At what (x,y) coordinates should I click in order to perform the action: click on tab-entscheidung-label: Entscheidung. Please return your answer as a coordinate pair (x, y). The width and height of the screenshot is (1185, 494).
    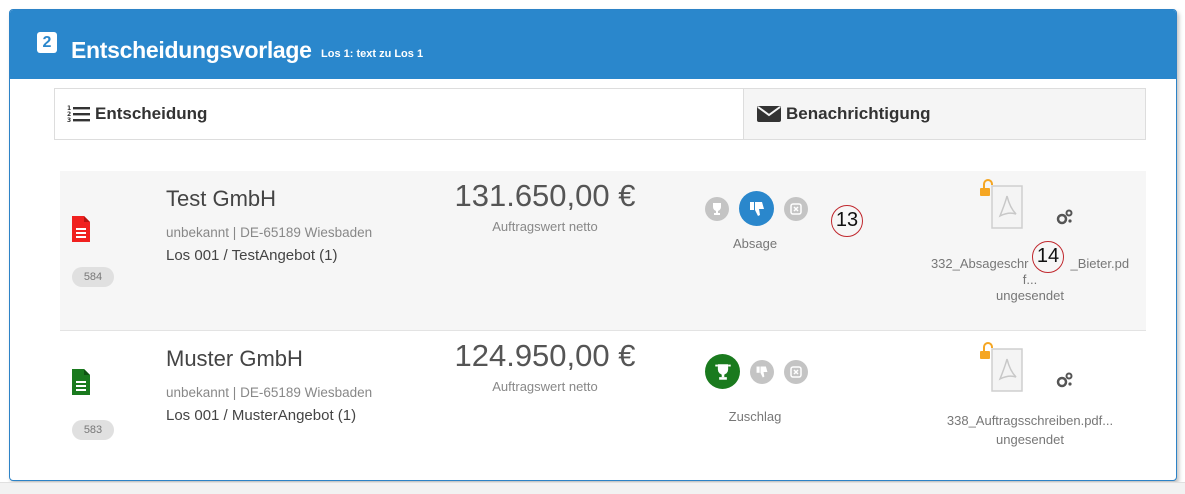
    Looking at the image, I should click on (151, 113).